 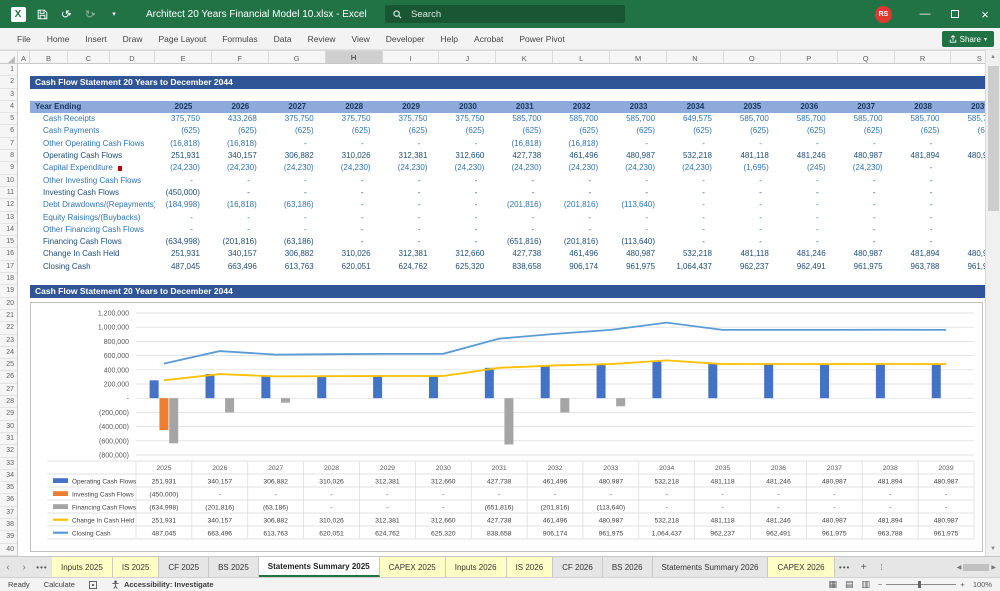 I want to click on row-header-13: 13, so click(x=8, y=218).